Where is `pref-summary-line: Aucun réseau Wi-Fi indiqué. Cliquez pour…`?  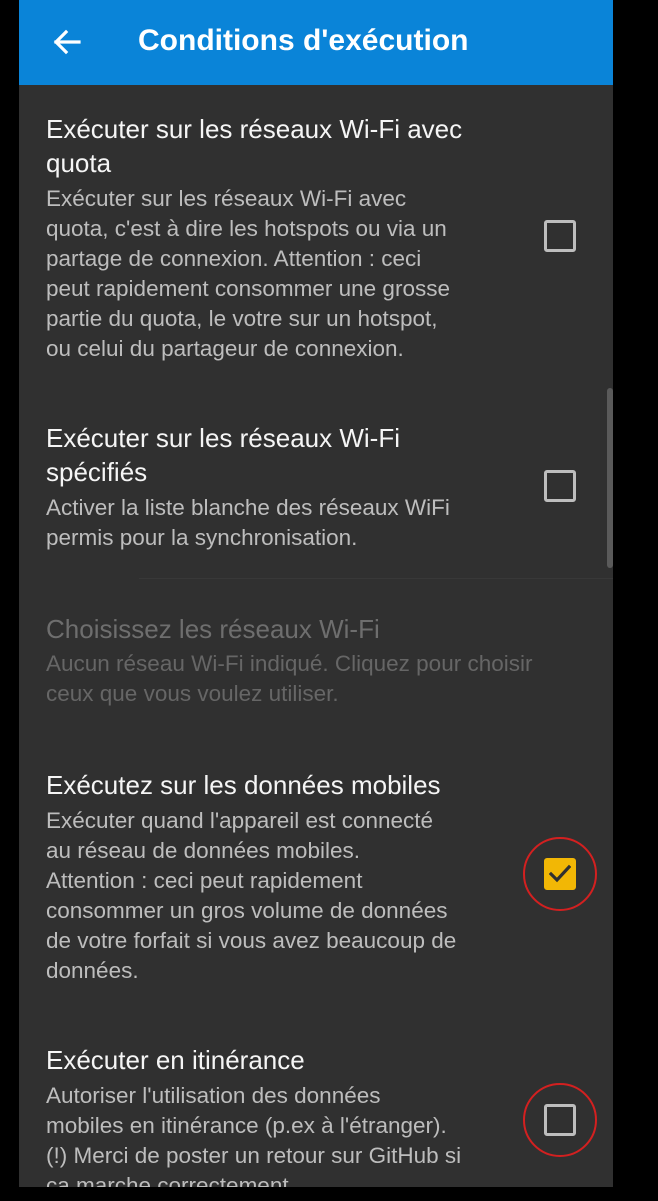 pref-summary-line: Aucun réseau Wi-Fi indiqué. Cliquez pour… is located at coordinates (289, 663).